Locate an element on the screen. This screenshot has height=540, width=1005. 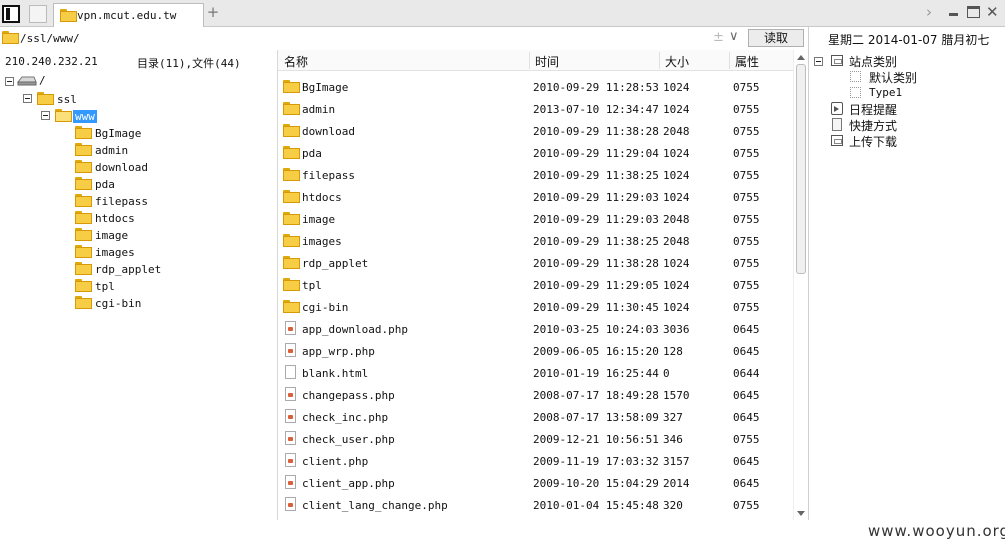
maximize-button is located at coordinates (973, 12).